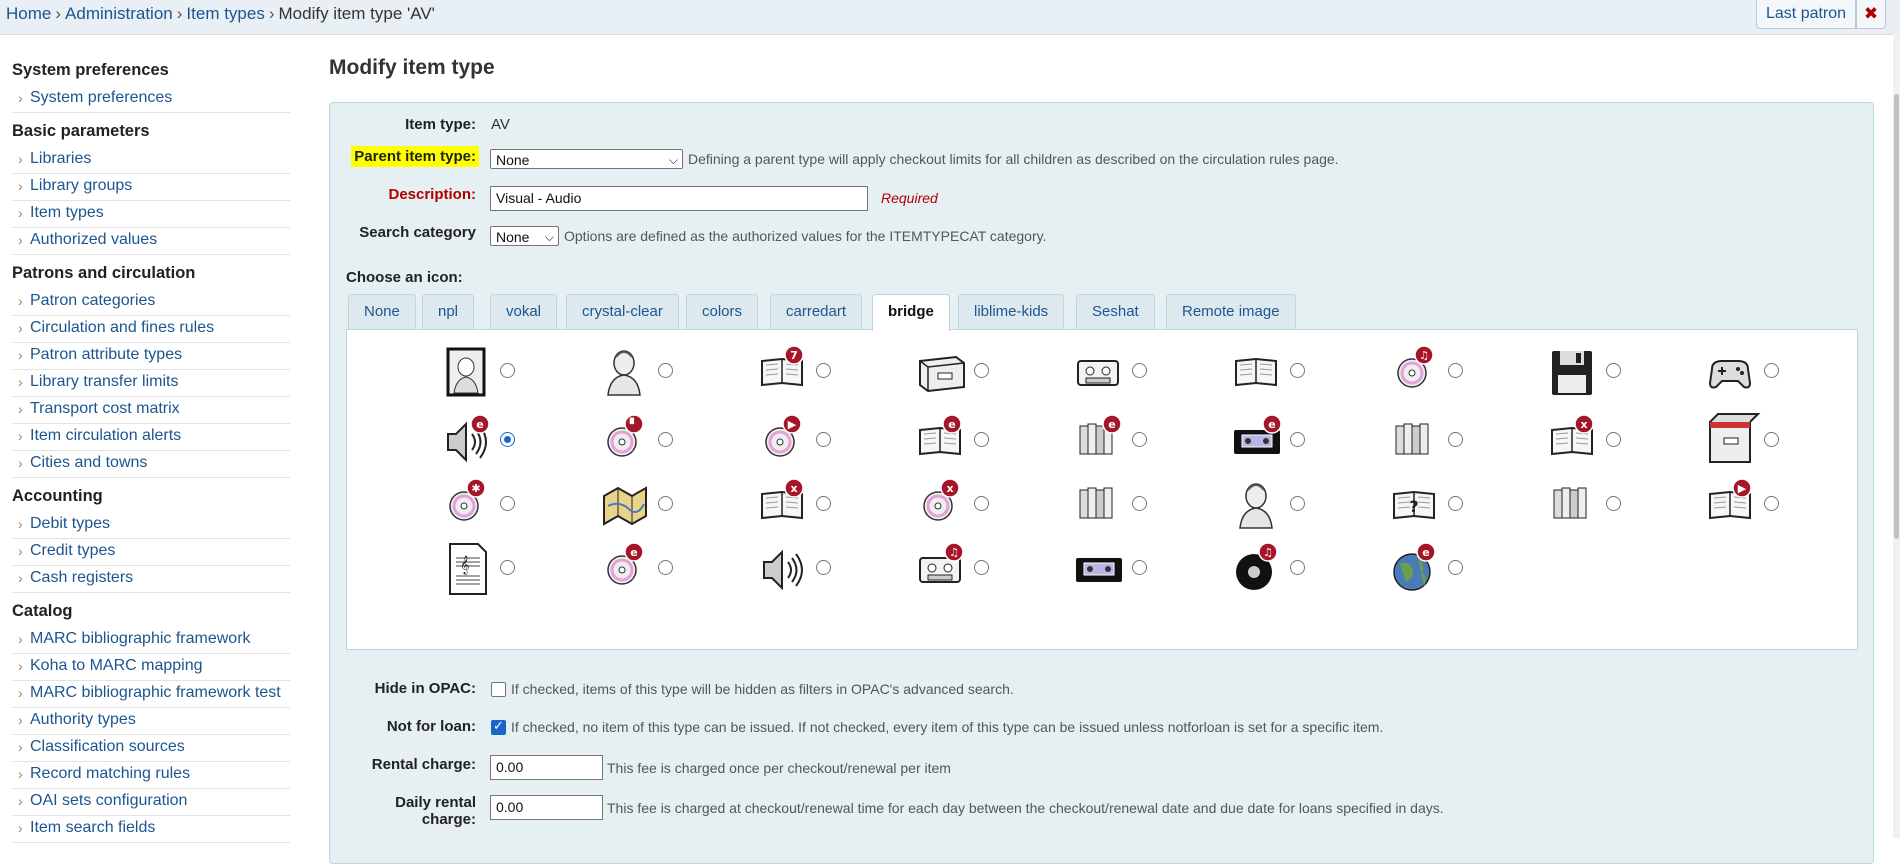 Image resolution: width=1900 pixels, height=864 pixels. I want to click on icon-option: ▘, so click(660, 442).